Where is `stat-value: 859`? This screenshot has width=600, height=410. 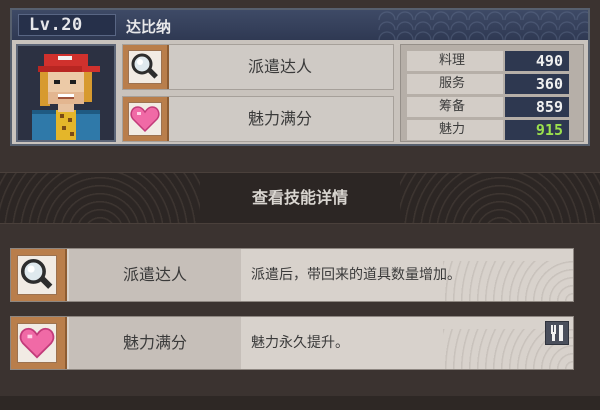
stat-value: 859 is located at coordinates (537, 107).